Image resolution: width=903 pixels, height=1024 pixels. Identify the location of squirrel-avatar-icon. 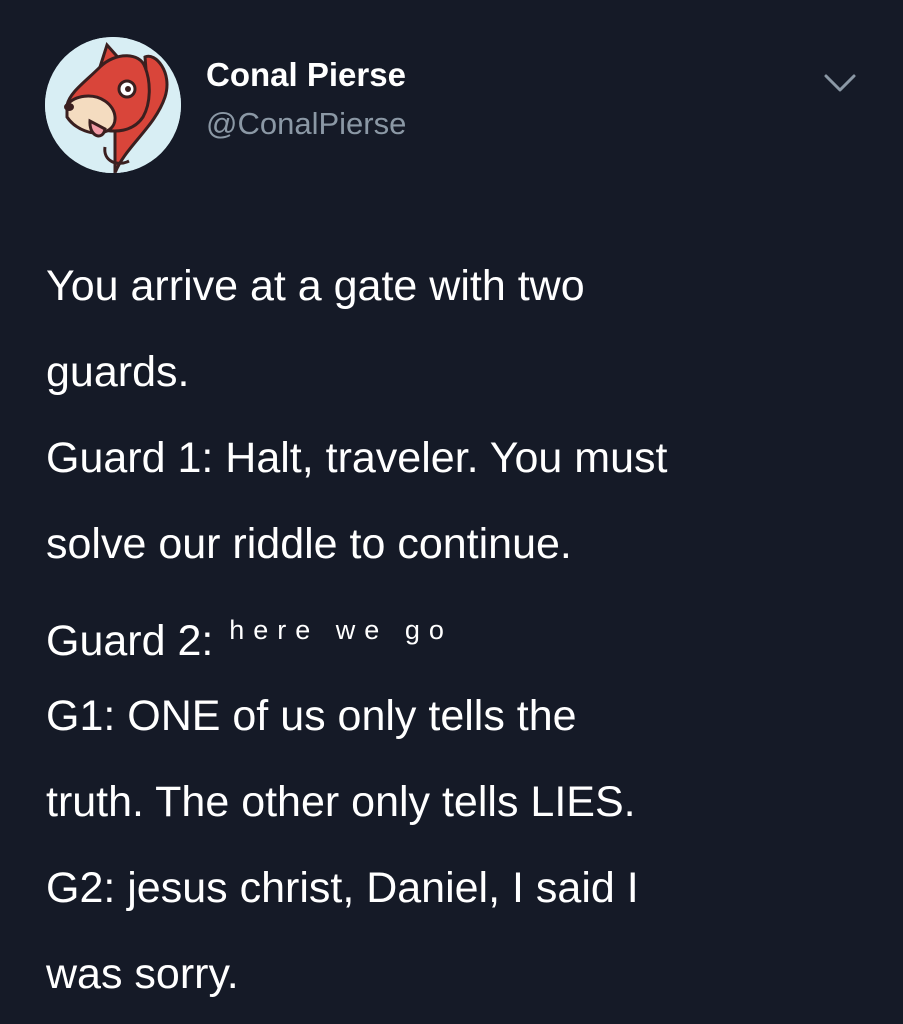
(113, 105).